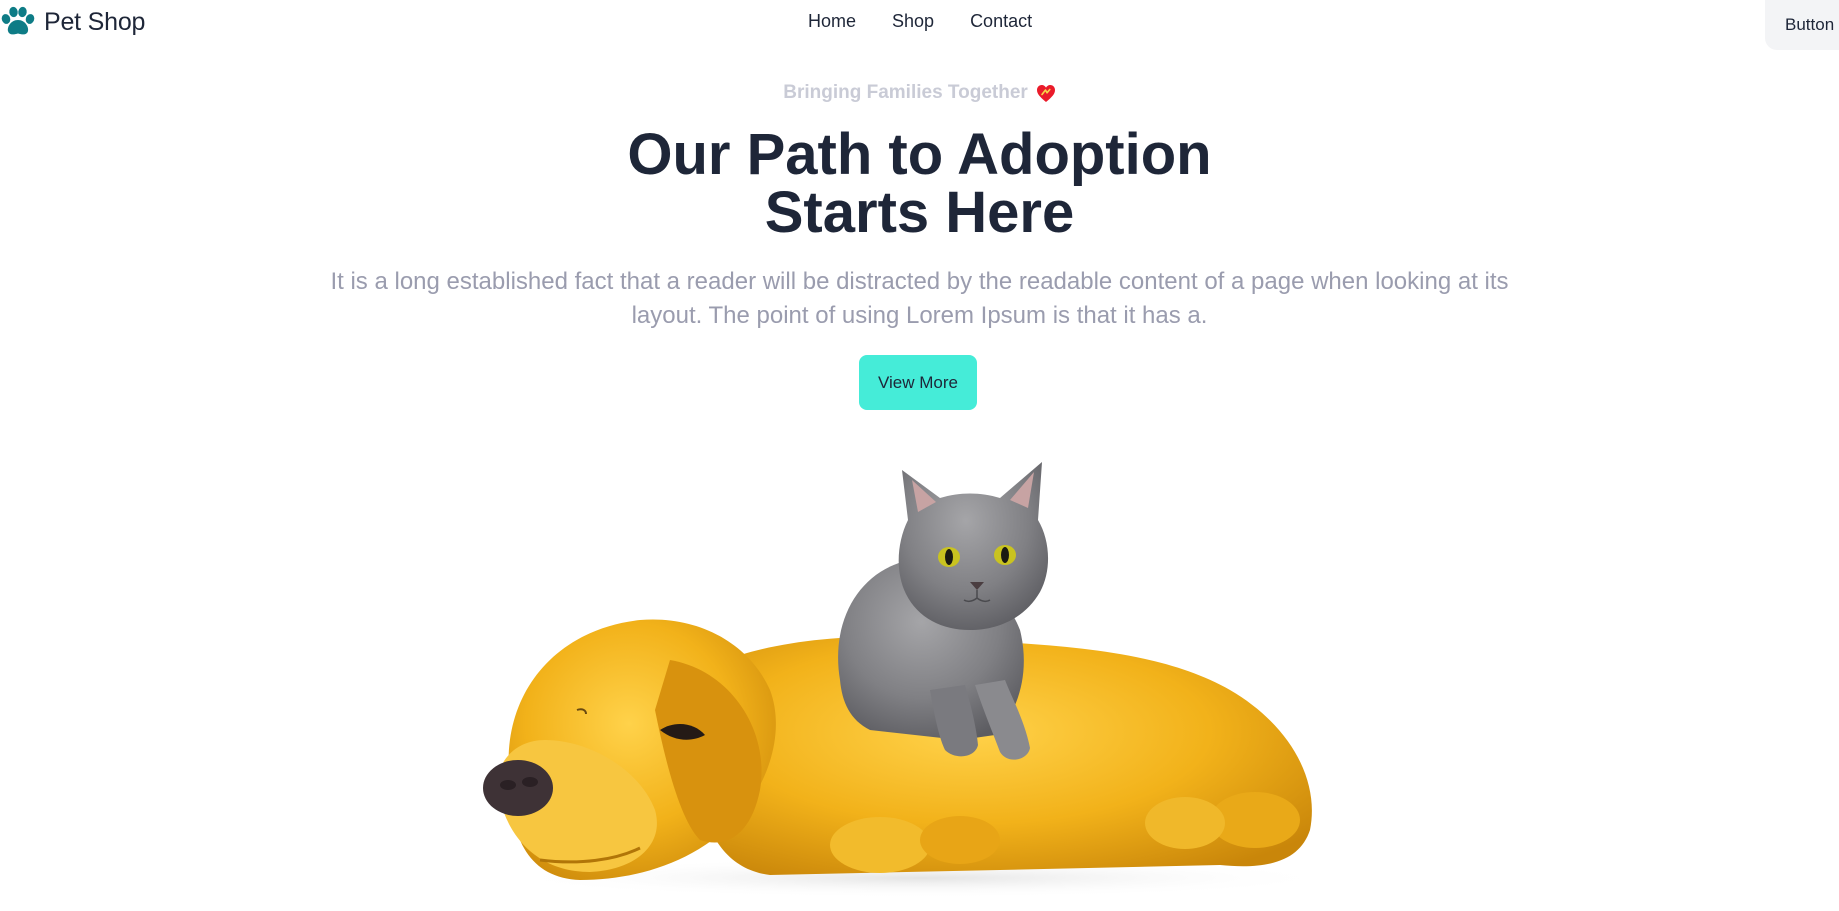 The width and height of the screenshot is (1839, 911). What do you see at coordinates (832, 21) in the screenshot?
I see `nav-link-home: Home` at bounding box center [832, 21].